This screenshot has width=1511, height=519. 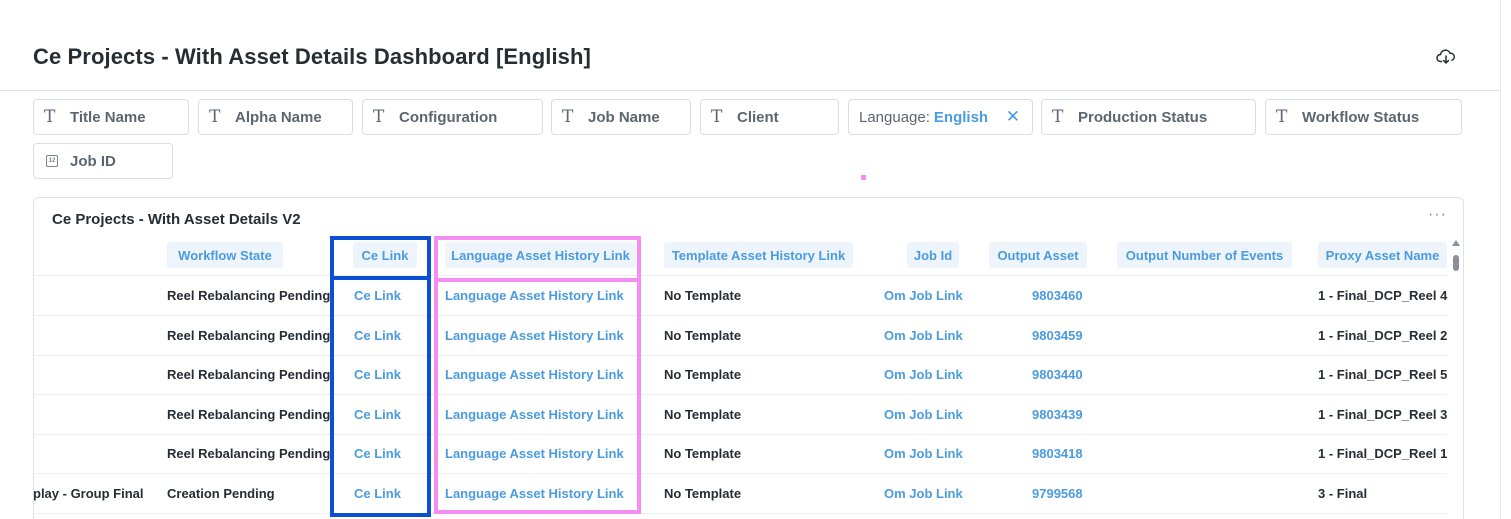 I want to click on cell-truncated-title: play - Group Final, so click(x=88, y=493).